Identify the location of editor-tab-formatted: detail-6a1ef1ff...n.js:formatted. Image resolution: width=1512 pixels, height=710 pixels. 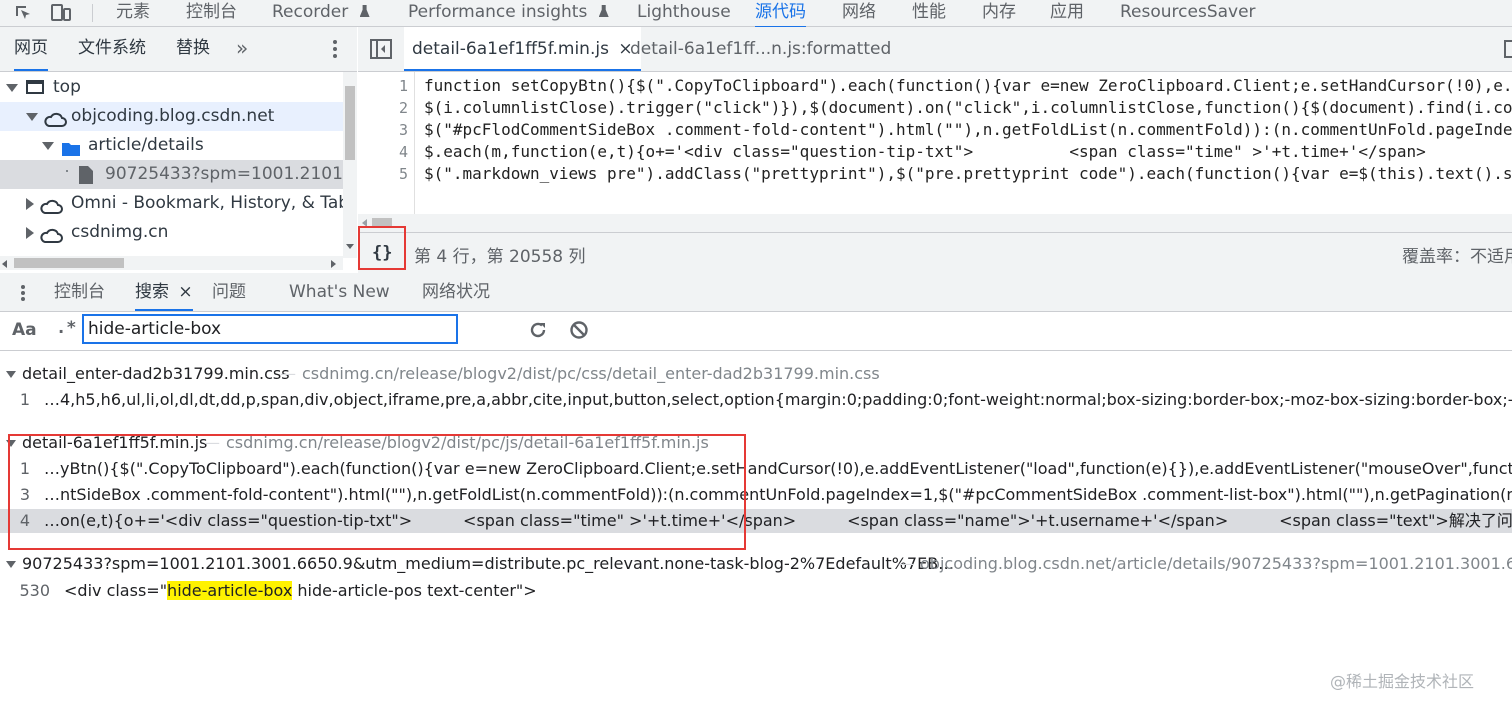
(760, 48).